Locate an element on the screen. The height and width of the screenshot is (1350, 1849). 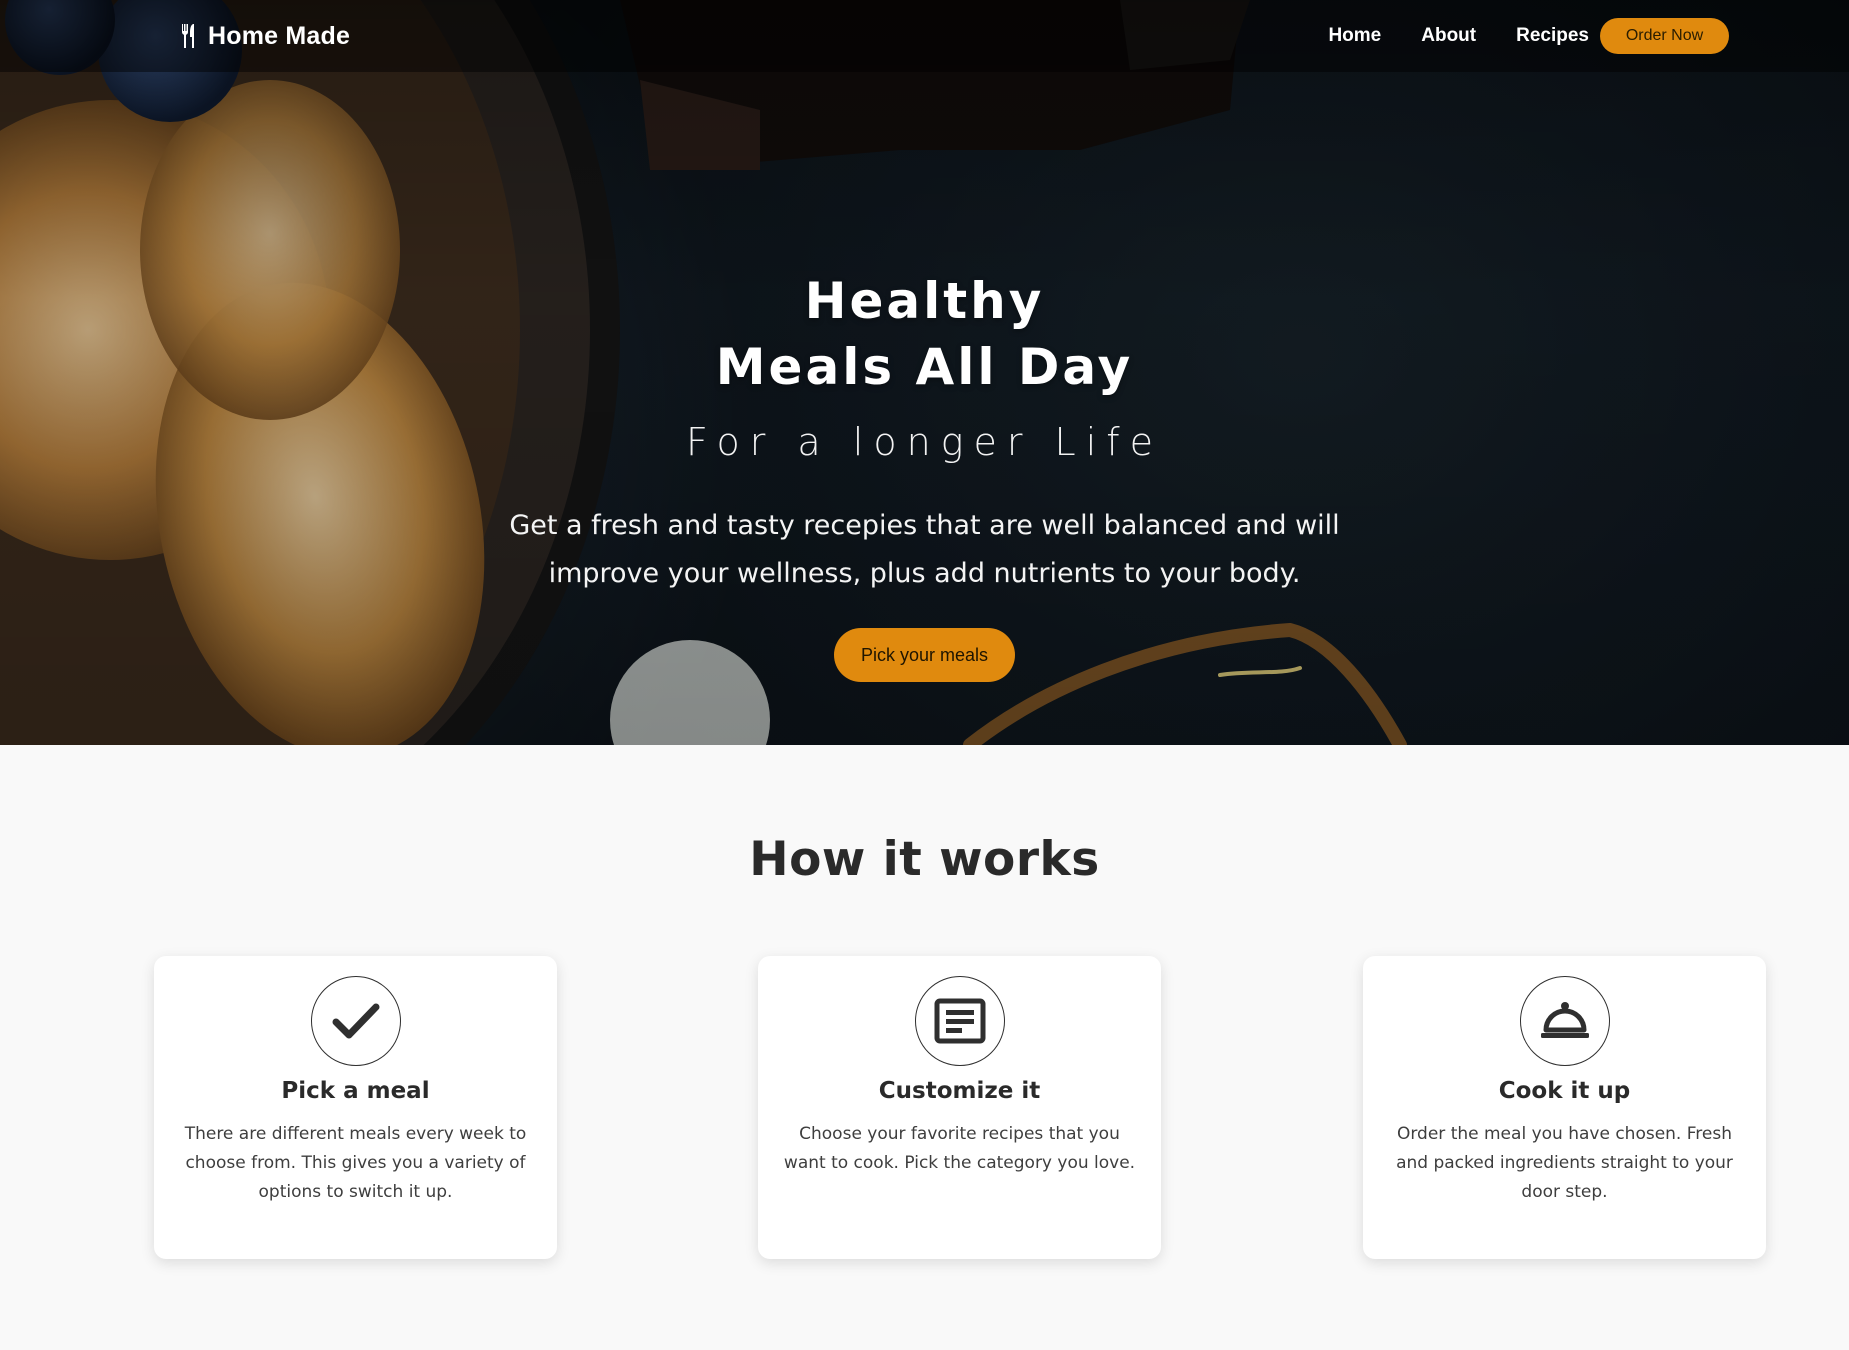
hero-title: Healthy Meals All Day is located at coordinates (924, 334).